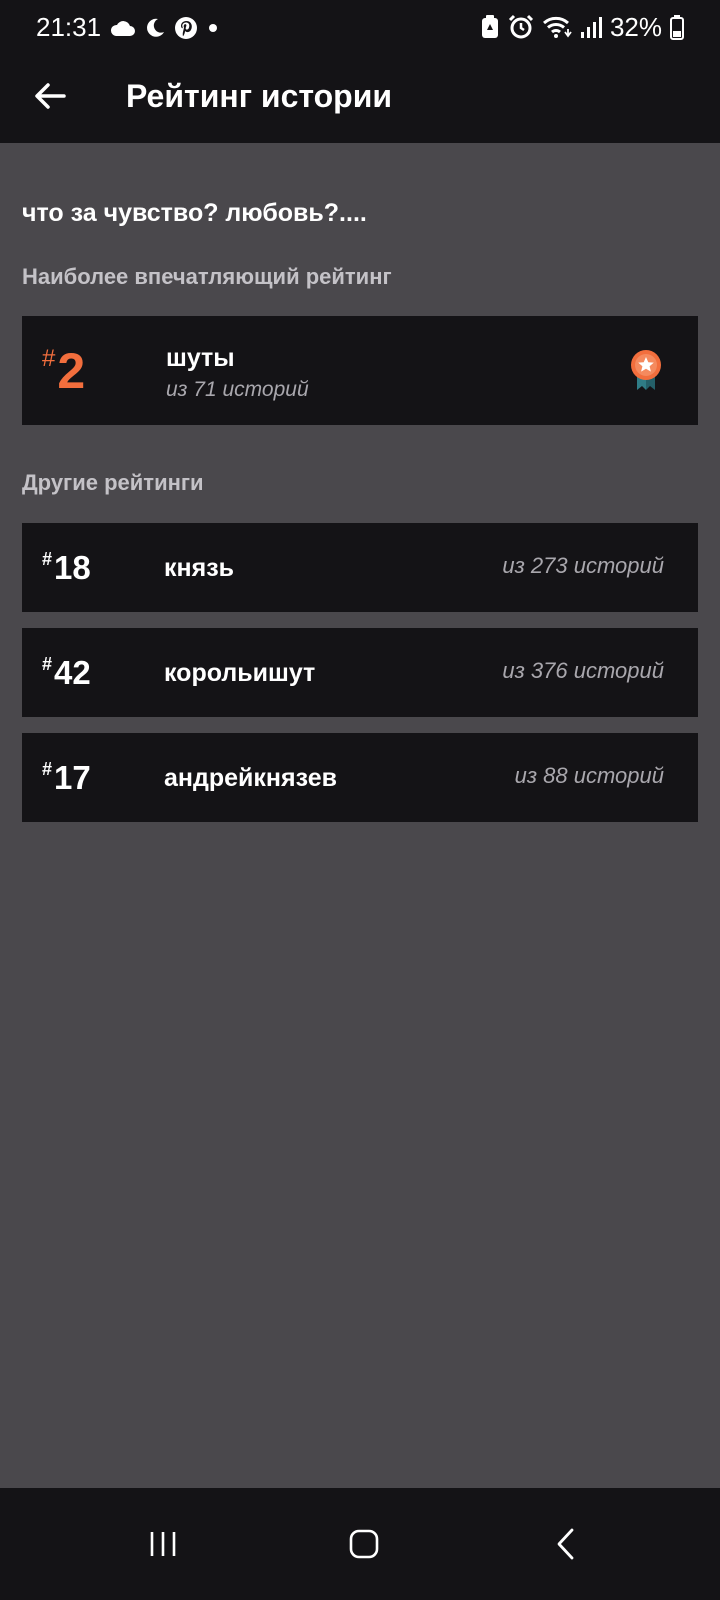 This screenshot has height=1600, width=720. I want to click on status-bar: 21:31 32%, so click(360, 27).